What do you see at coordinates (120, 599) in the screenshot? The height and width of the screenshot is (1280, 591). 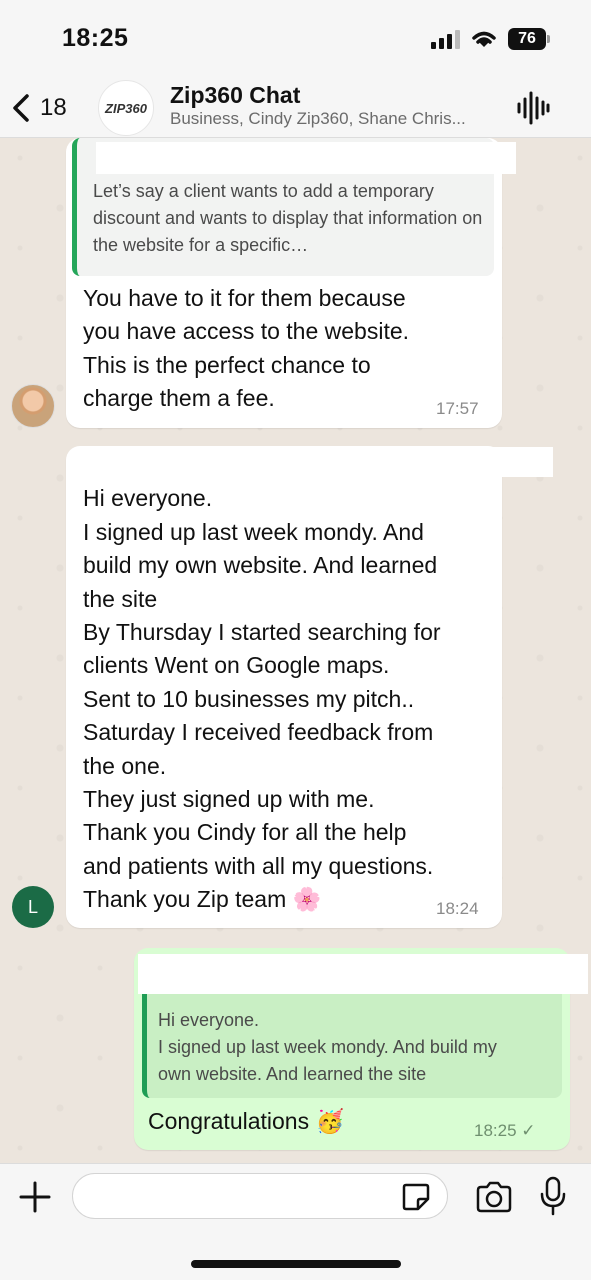 I see `message-line: the site` at bounding box center [120, 599].